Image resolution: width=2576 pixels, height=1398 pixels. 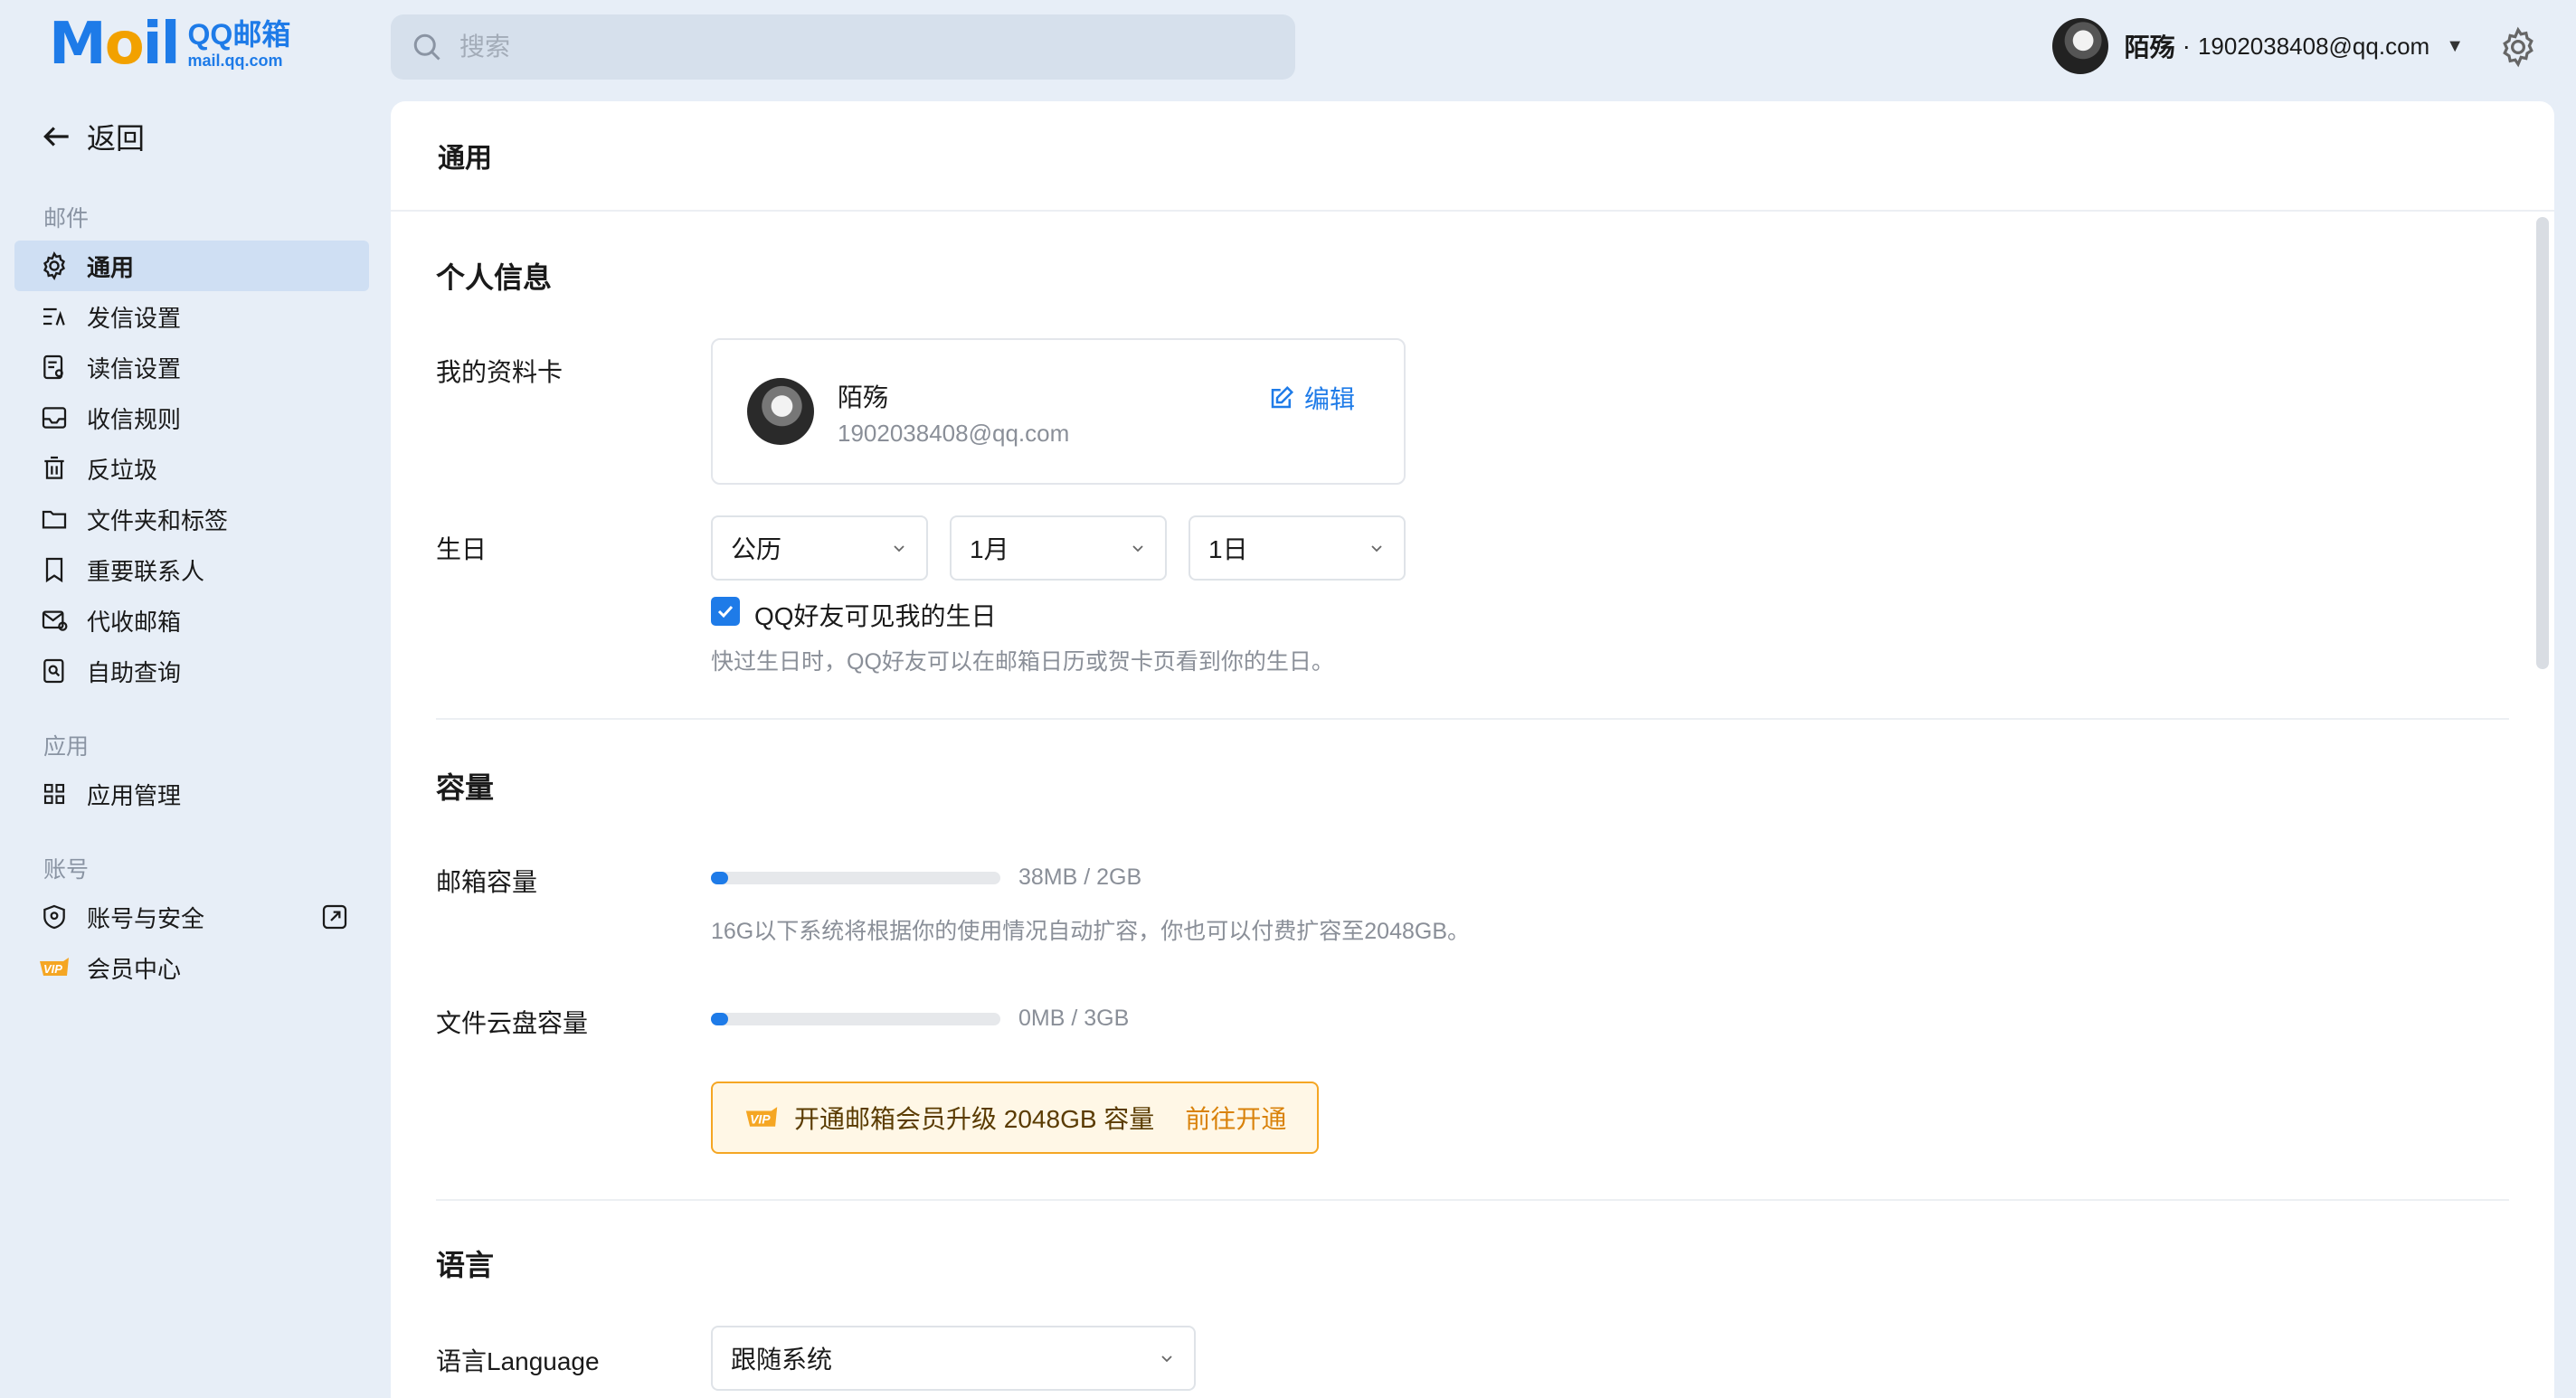 What do you see at coordinates (487, 882) in the screenshot?
I see `mailbox-capacity-label: 邮箱容量` at bounding box center [487, 882].